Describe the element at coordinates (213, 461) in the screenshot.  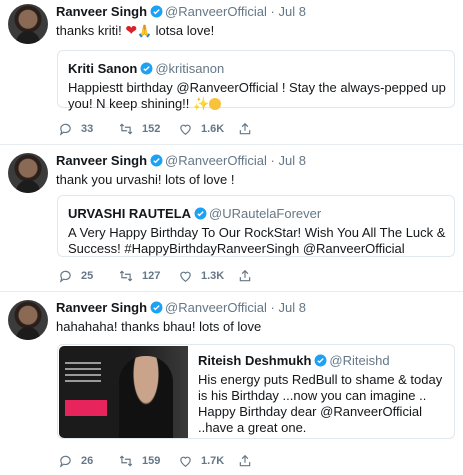
I see `like-count: 1.7K` at that location.